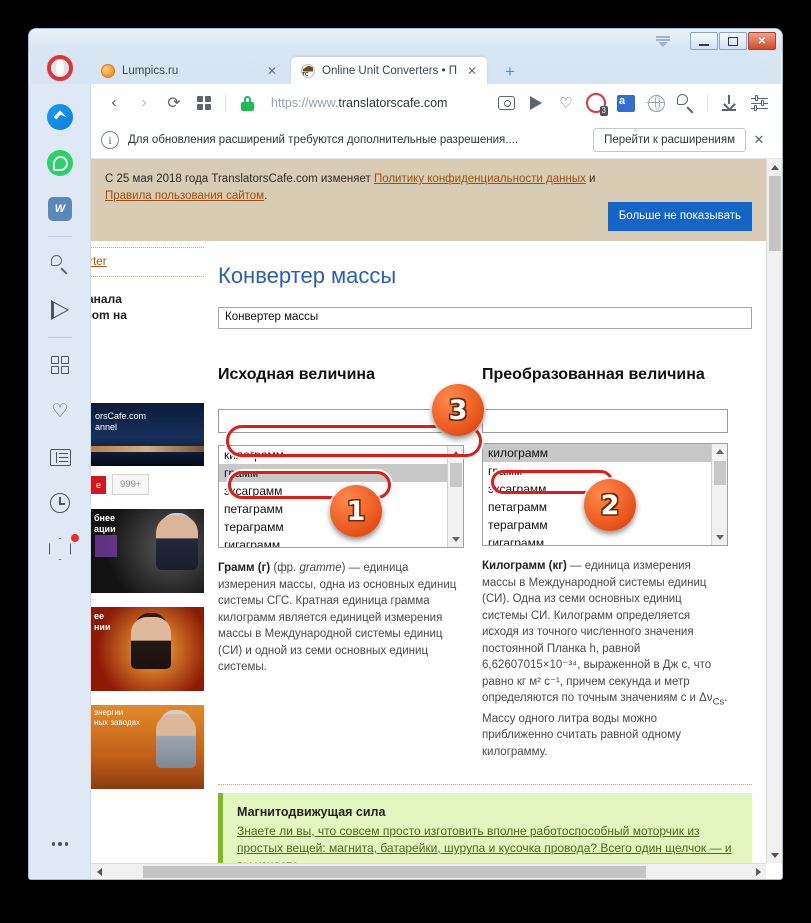  I want to click on sidebar-item-bookmarks: ♡, so click(60, 411).